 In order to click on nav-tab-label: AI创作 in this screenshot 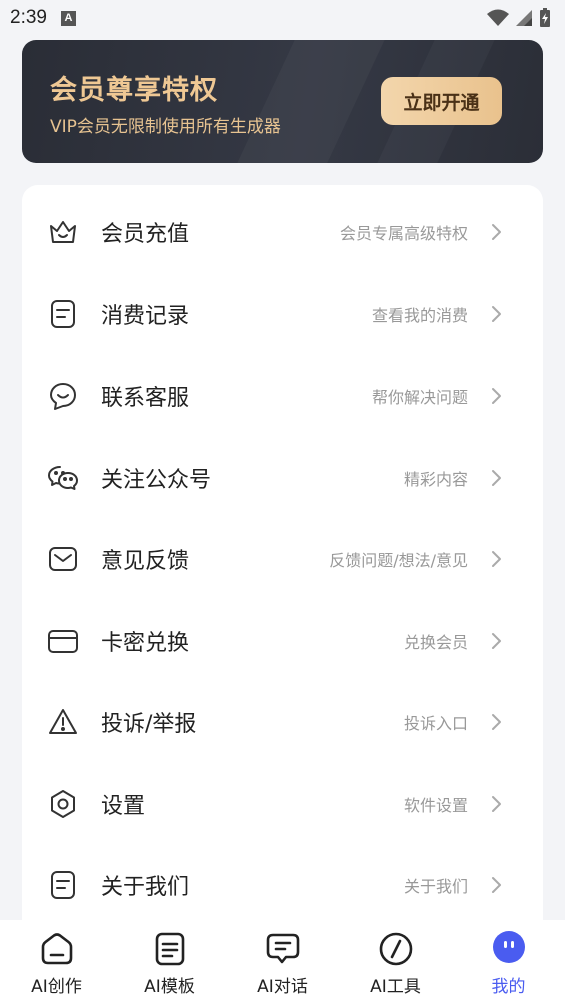, I will do `click(56, 987)`.